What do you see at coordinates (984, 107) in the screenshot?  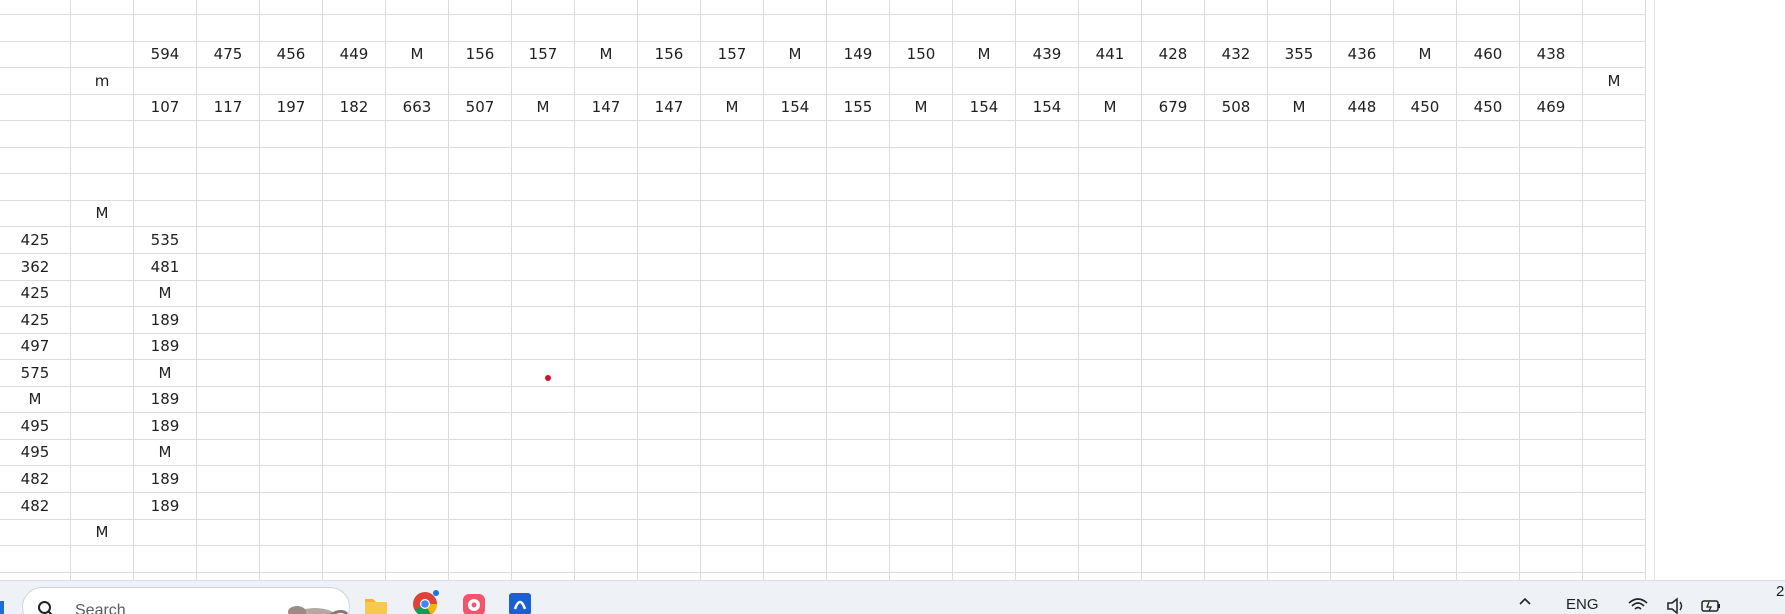 I see `grid-cell: 154` at bounding box center [984, 107].